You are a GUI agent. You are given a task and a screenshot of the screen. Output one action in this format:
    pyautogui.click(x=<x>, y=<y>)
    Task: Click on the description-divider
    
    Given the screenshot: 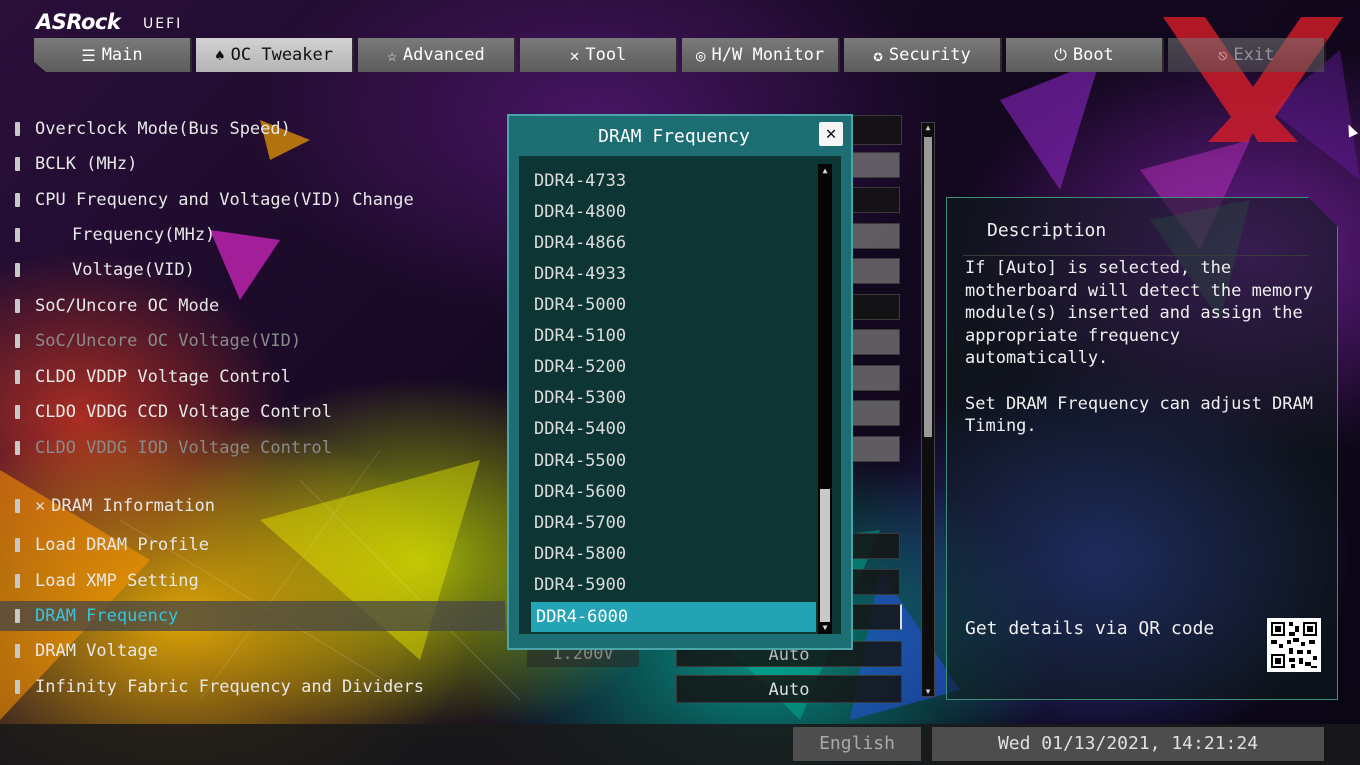 What is the action you would take?
    pyautogui.click(x=1136, y=255)
    